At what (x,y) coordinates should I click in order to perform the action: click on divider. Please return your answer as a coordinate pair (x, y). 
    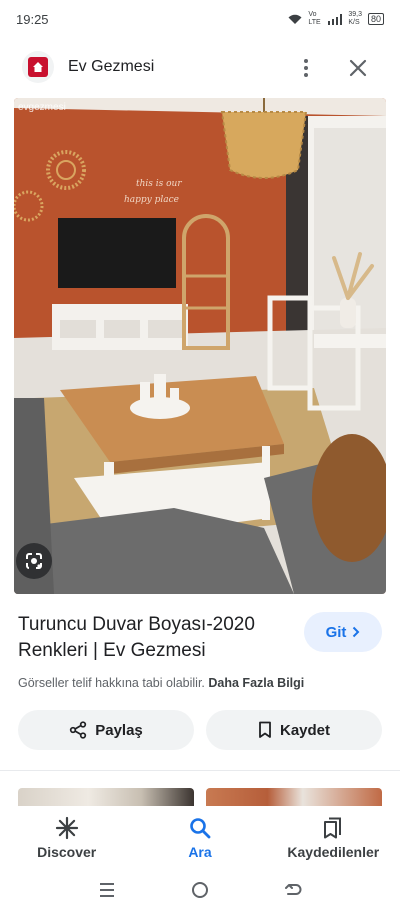
    Looking at the image, I should click on (200, 770).